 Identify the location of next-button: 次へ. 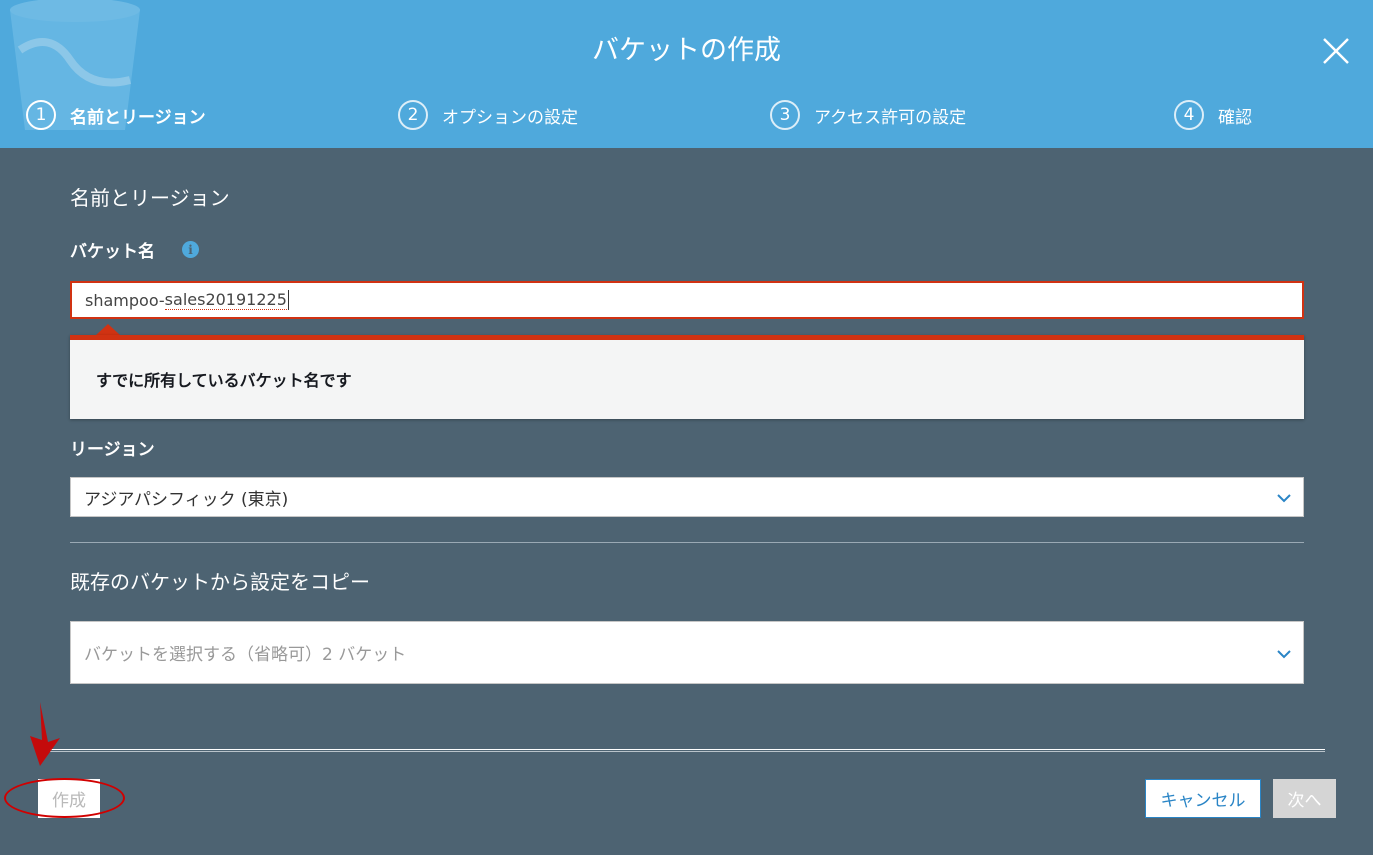
(1304, 798).